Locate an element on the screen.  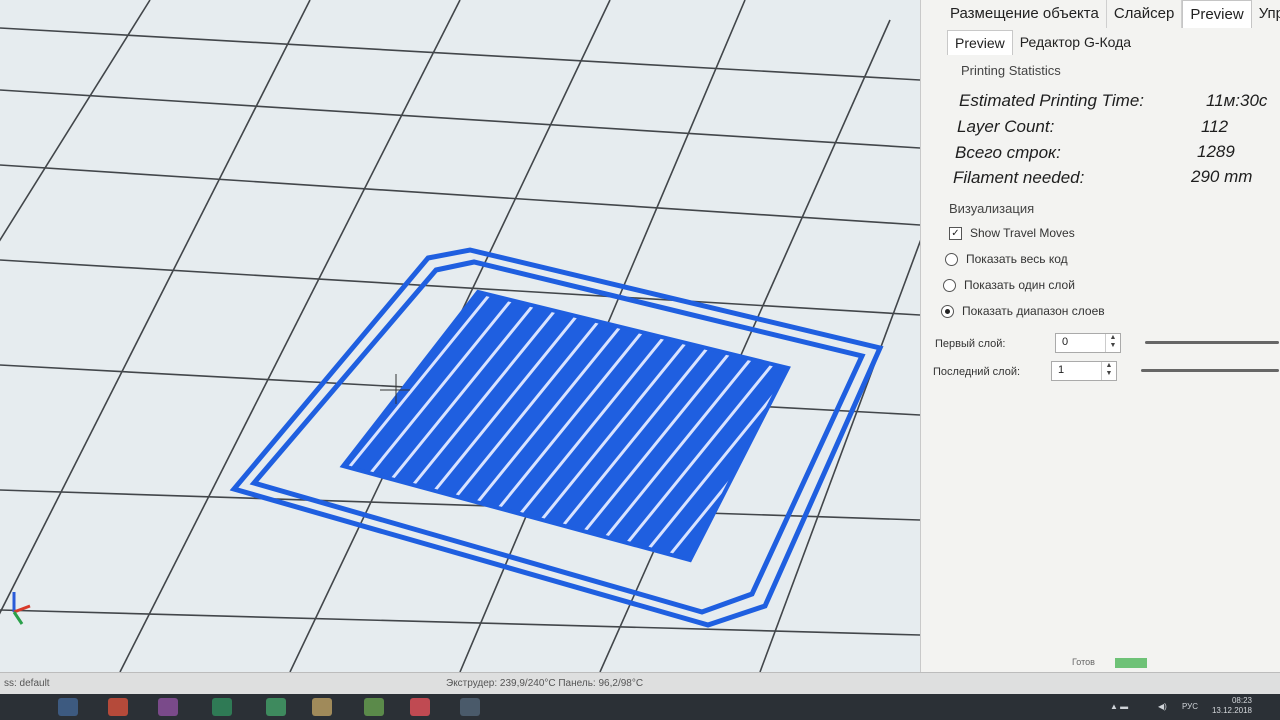
radio-show-all-code: Показать весь код is located at coordinates (1006, 259).